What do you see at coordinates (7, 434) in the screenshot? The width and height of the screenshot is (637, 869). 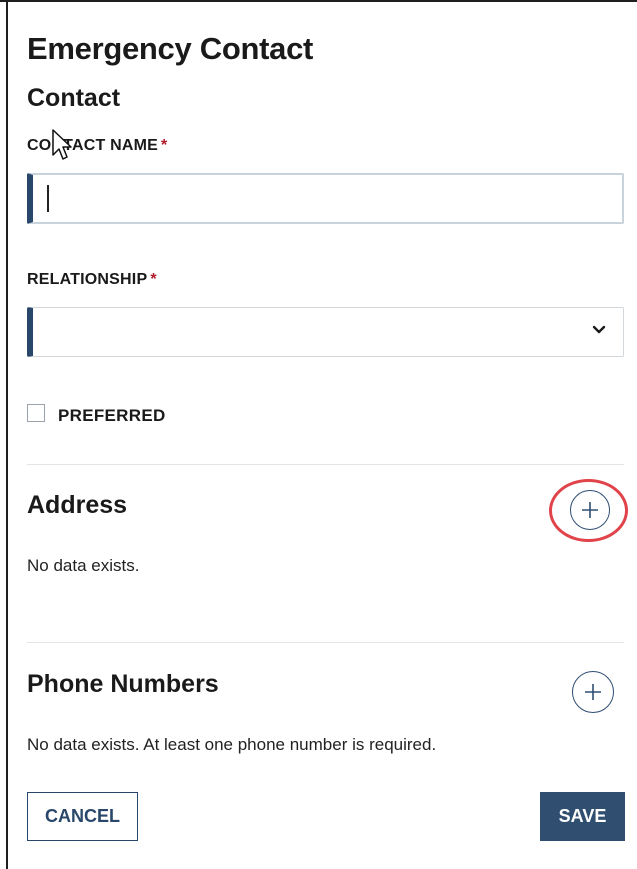 I see `window-left-border` at bounding box center [7, 434].